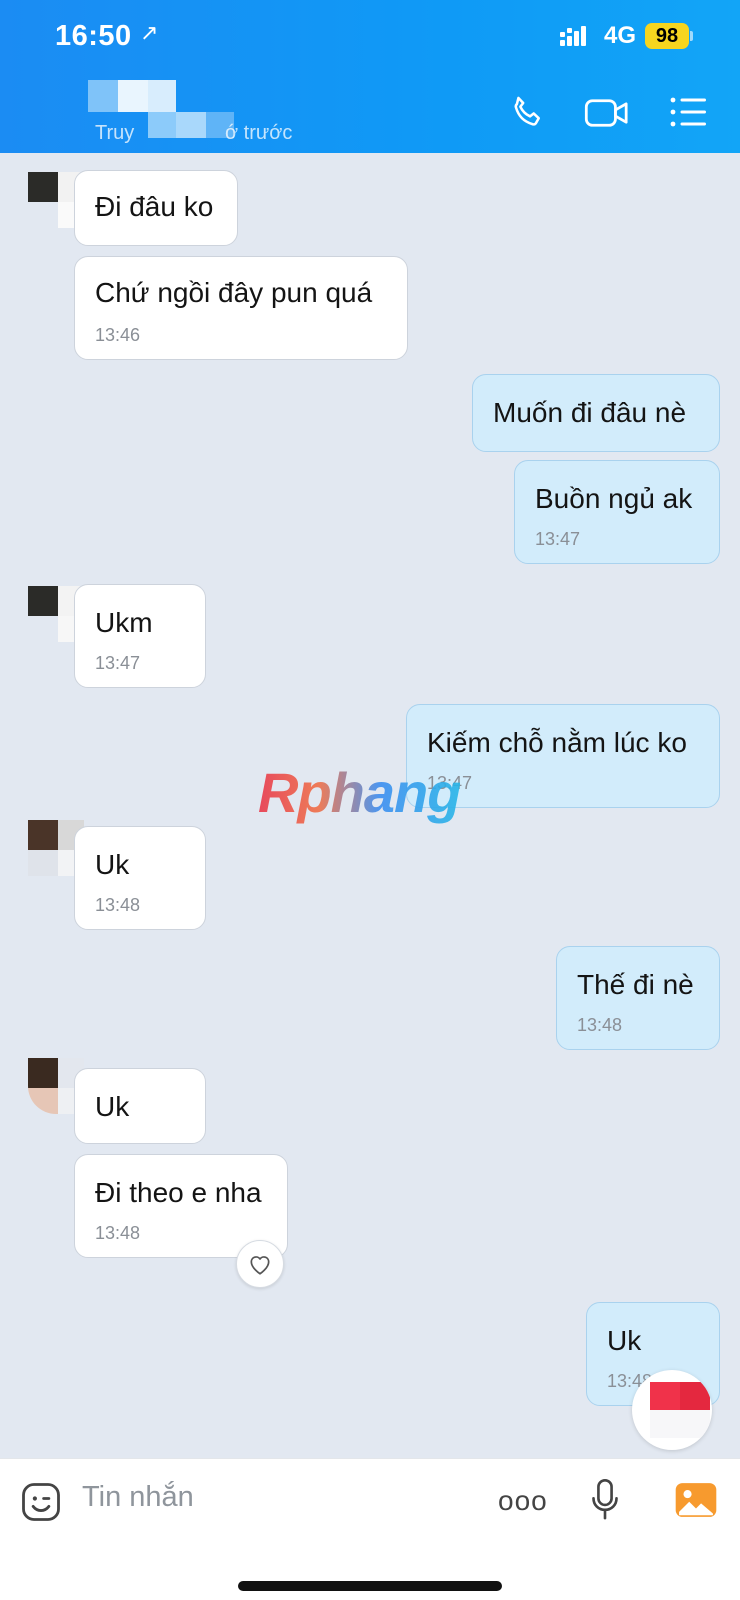 The width and height of the screenshot is (740, 1600). I want to click on message-bubble-outgoing: Muốn đi đâu nè, so click(596, 413).